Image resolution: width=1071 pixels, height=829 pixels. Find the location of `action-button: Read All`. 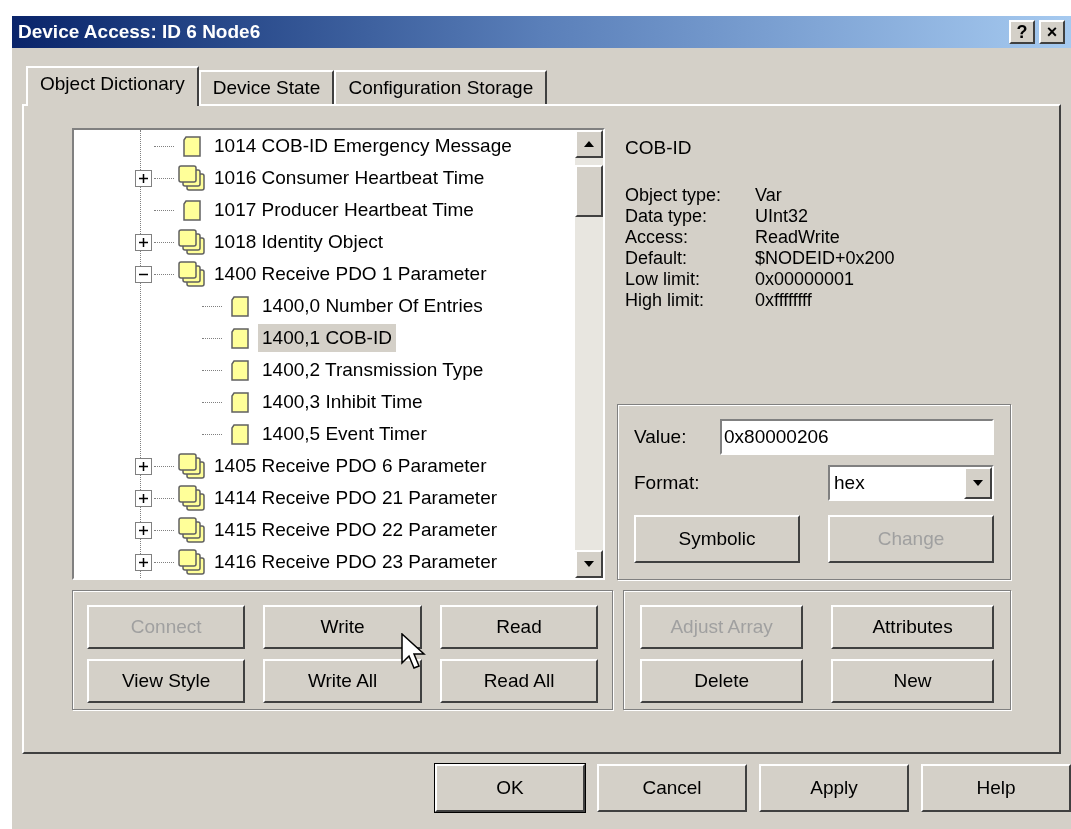

action-button: Read All is located at coordinates (519, 681).